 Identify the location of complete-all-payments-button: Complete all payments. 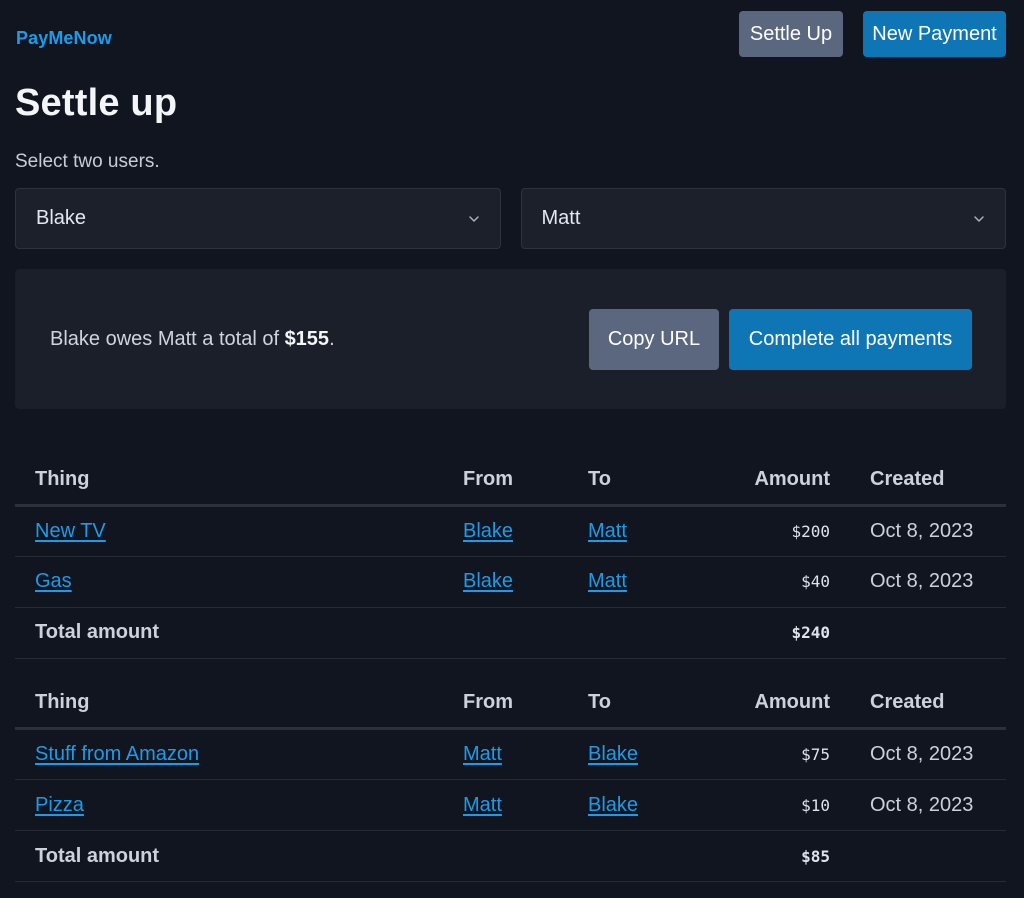
(850, 339).